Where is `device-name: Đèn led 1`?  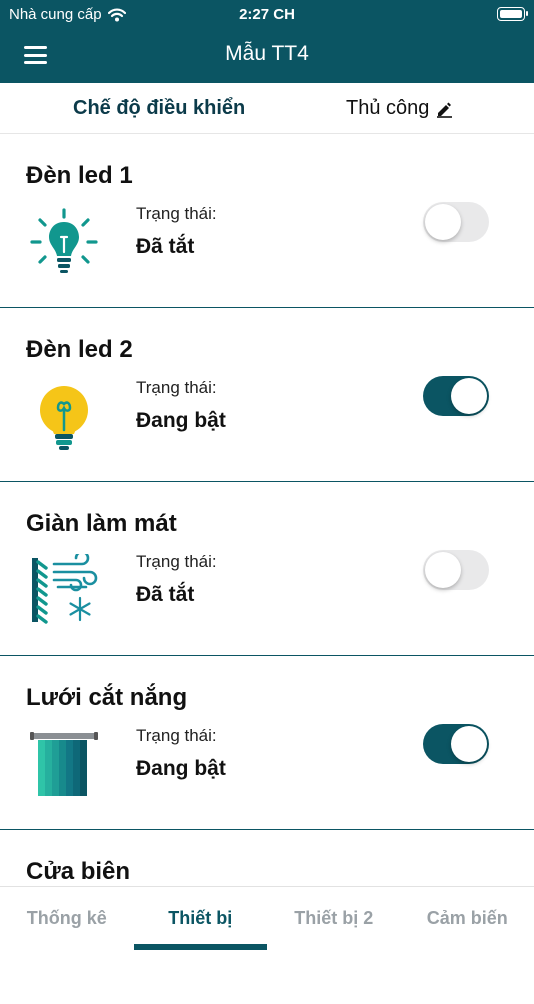 device-name: Đèn led 1 is located at coordinates (79, 176).